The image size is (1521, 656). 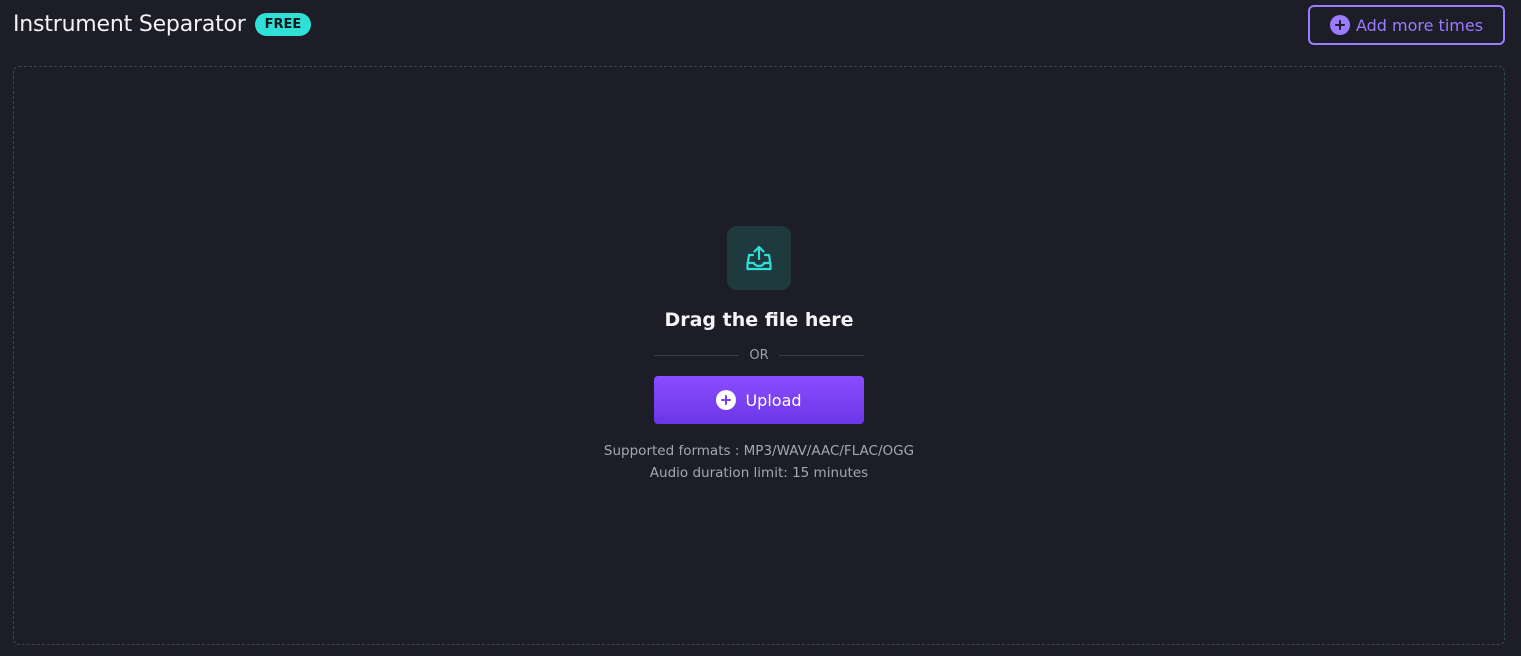 What do you see at coordinates (1419, 25) in the screenshot?
I see `add-more-times-label: Add more times` at bounding box center [1419, 25].